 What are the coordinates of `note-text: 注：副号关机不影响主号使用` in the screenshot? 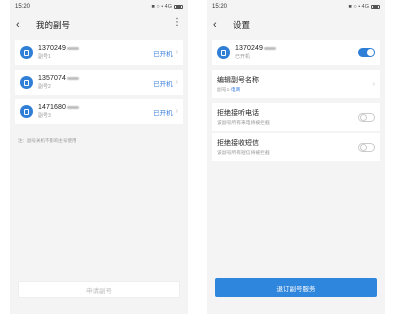 It's located at (47, 140).